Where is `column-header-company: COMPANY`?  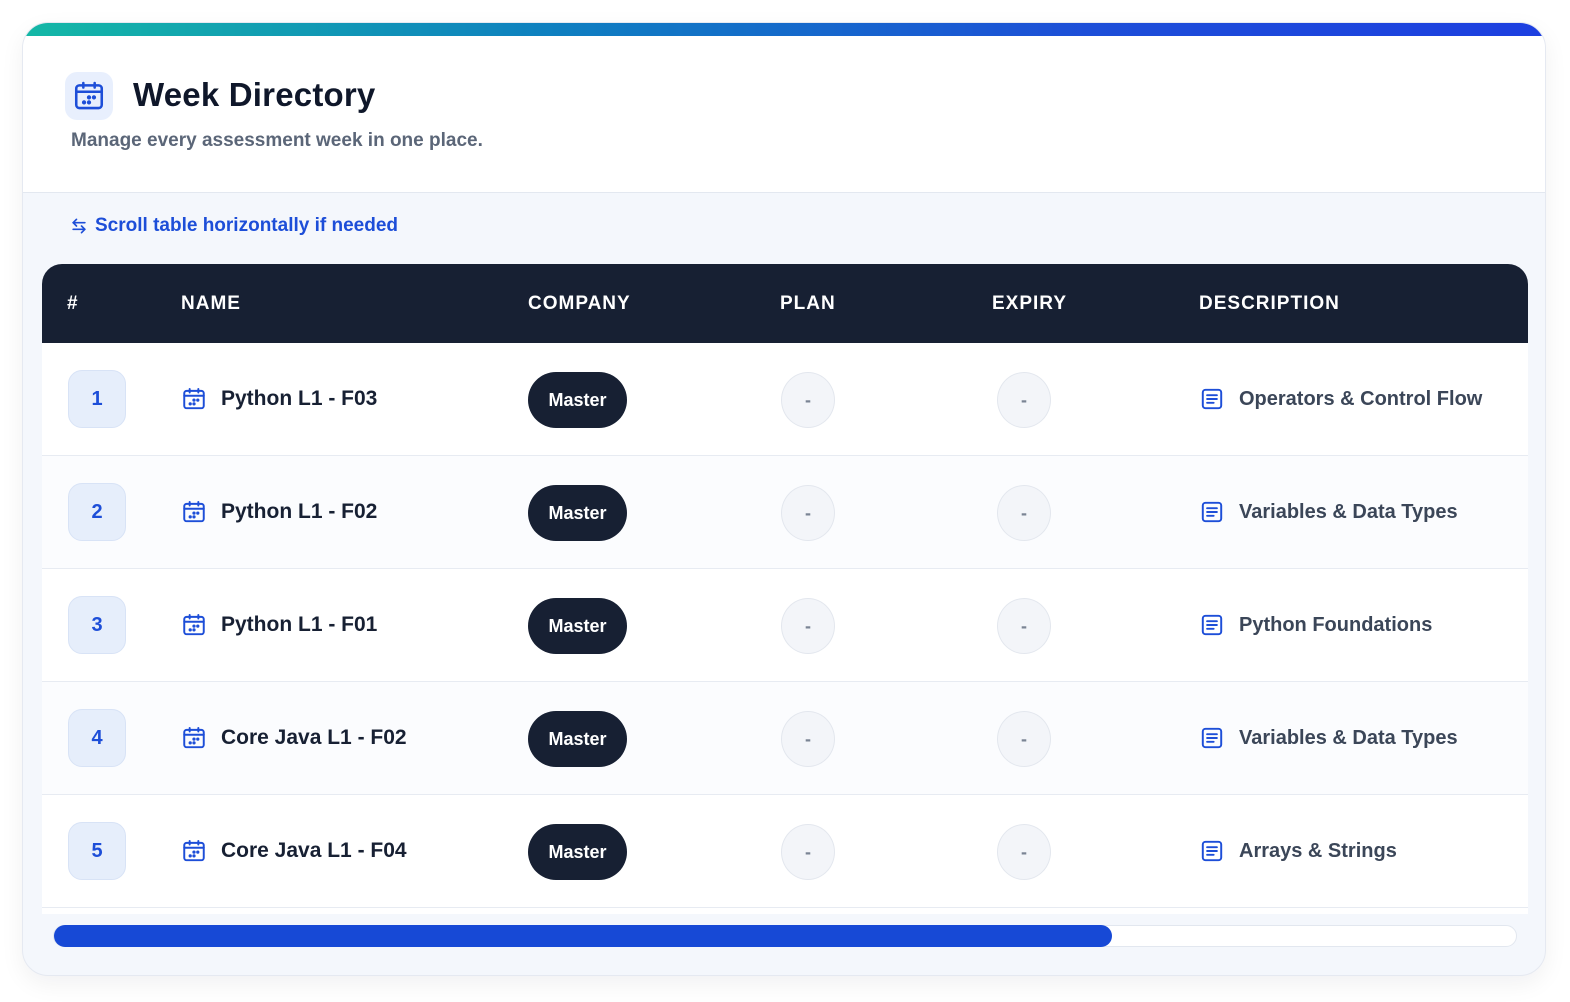 column-header-company: COMPANY is located at coordinates (579, 303).